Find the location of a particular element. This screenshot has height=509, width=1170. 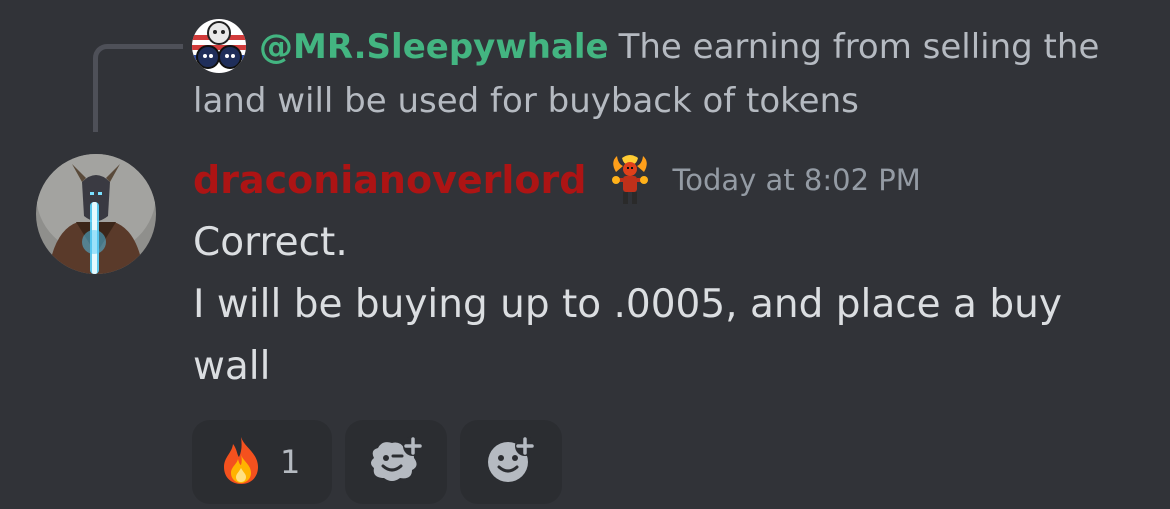

add-reaction-button is located at coordinates (511, 462).